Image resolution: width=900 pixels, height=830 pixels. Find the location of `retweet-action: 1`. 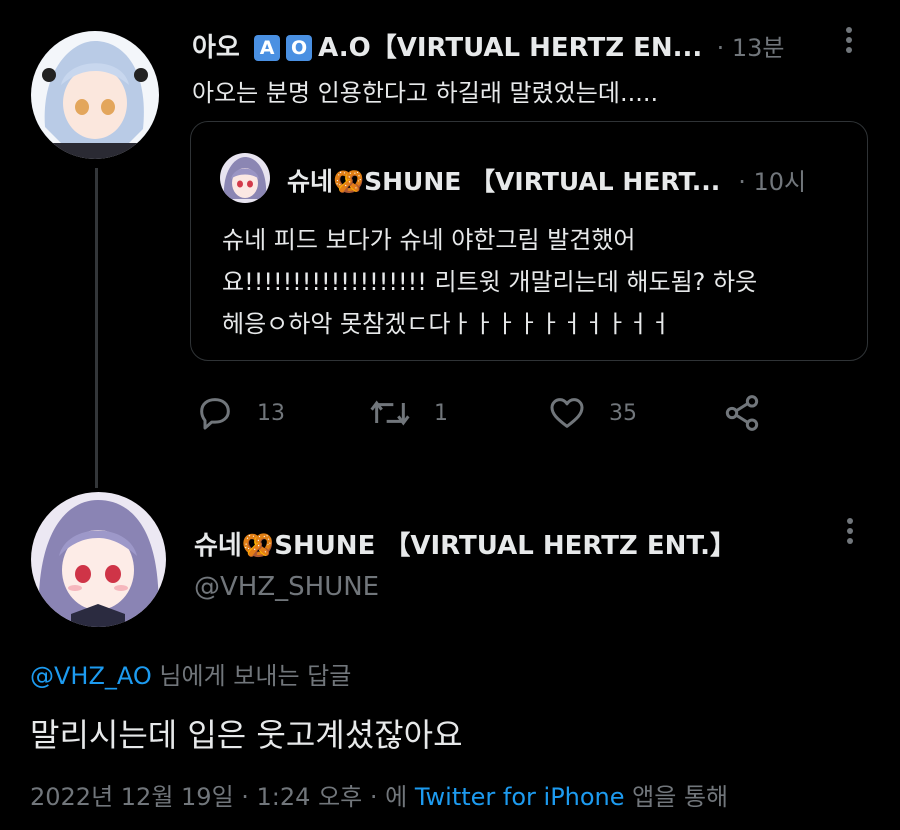

retweet-action: 1 is located at coordinates (408, 413).